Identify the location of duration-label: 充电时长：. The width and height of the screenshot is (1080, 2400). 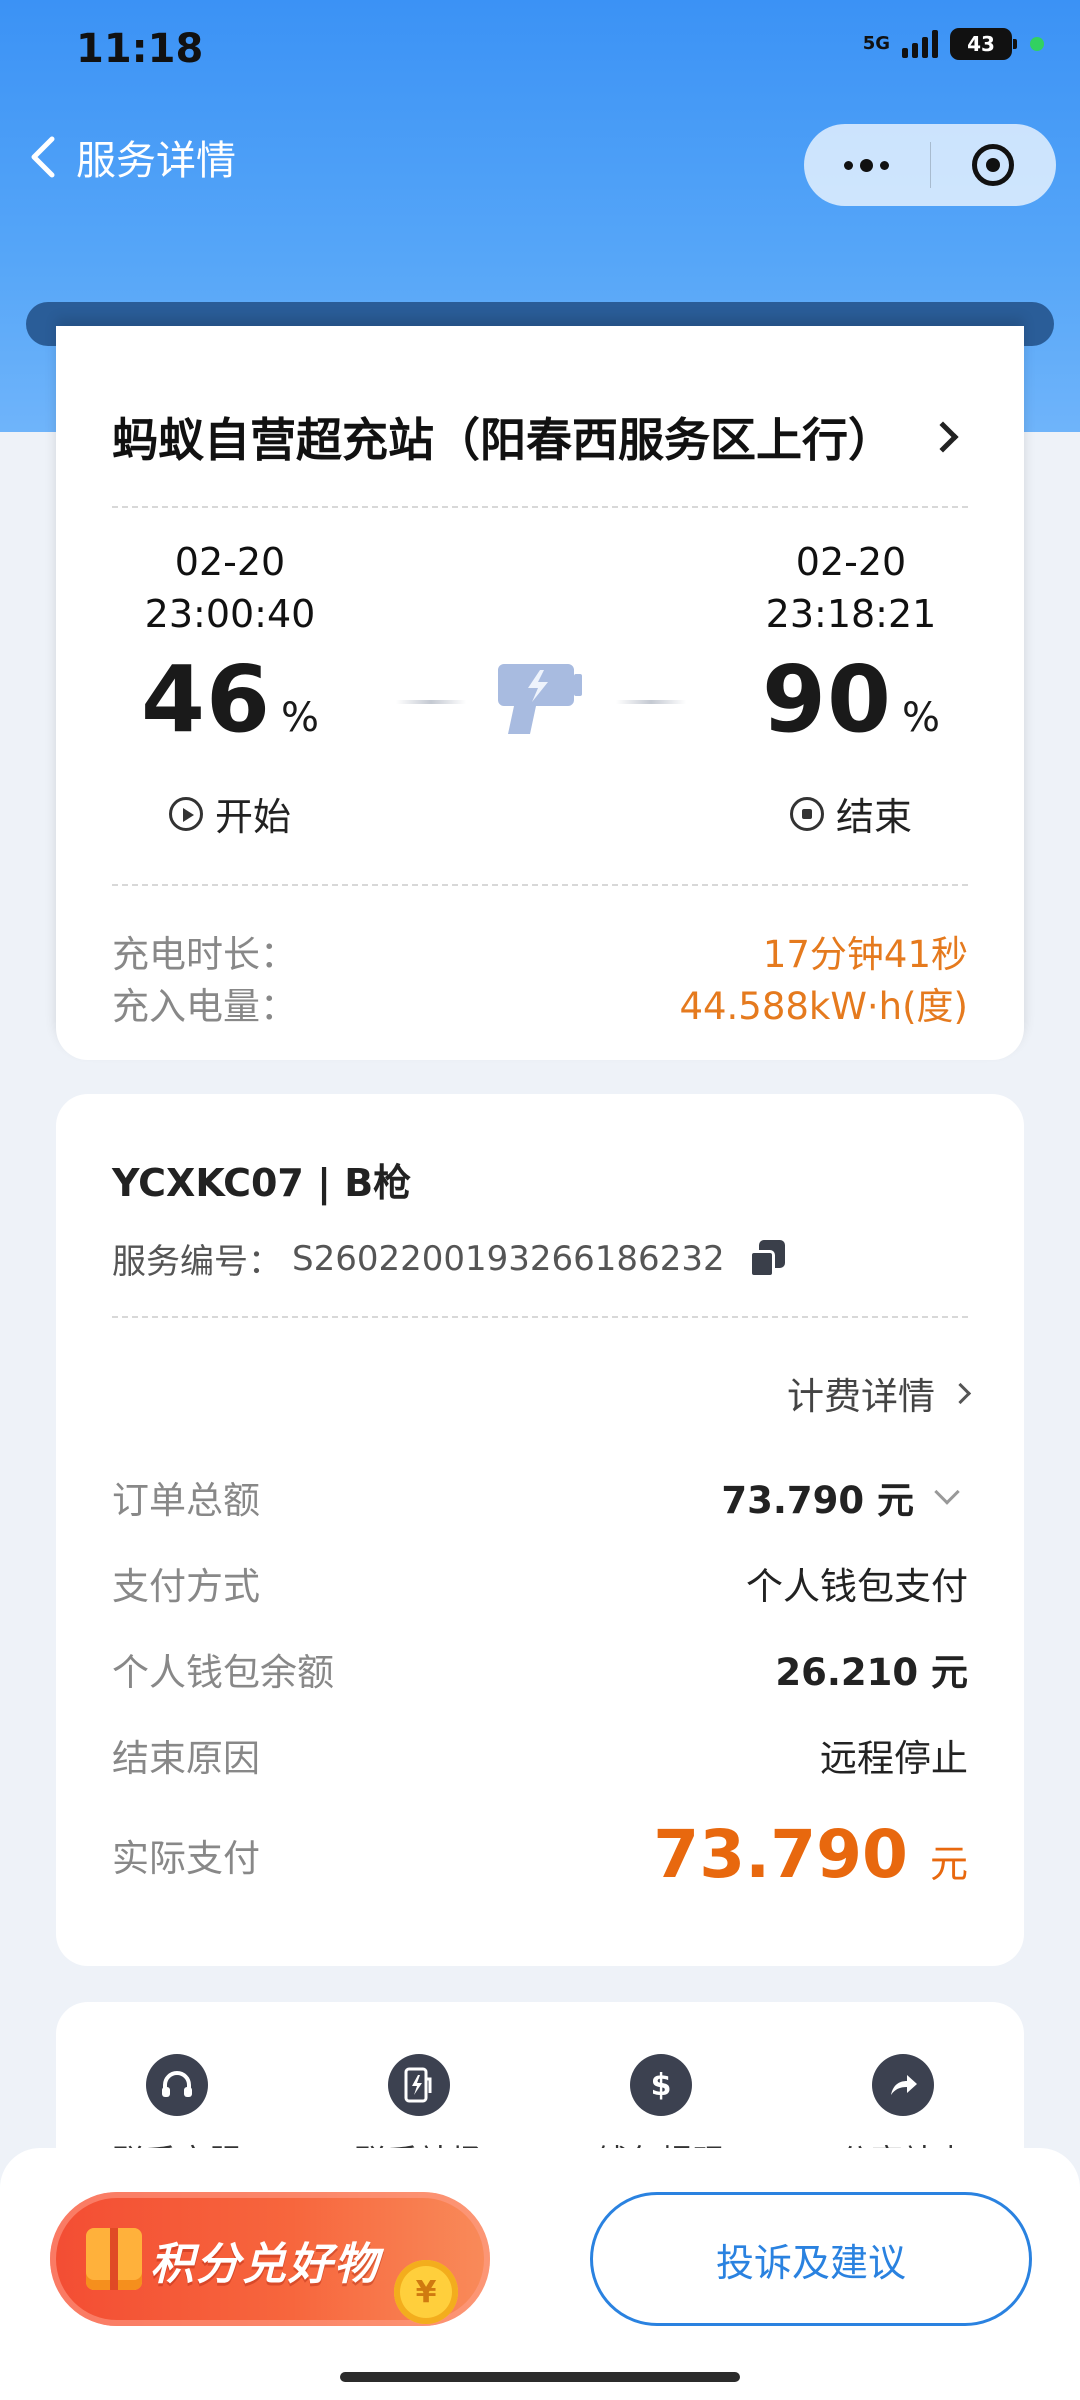
(204, 954).